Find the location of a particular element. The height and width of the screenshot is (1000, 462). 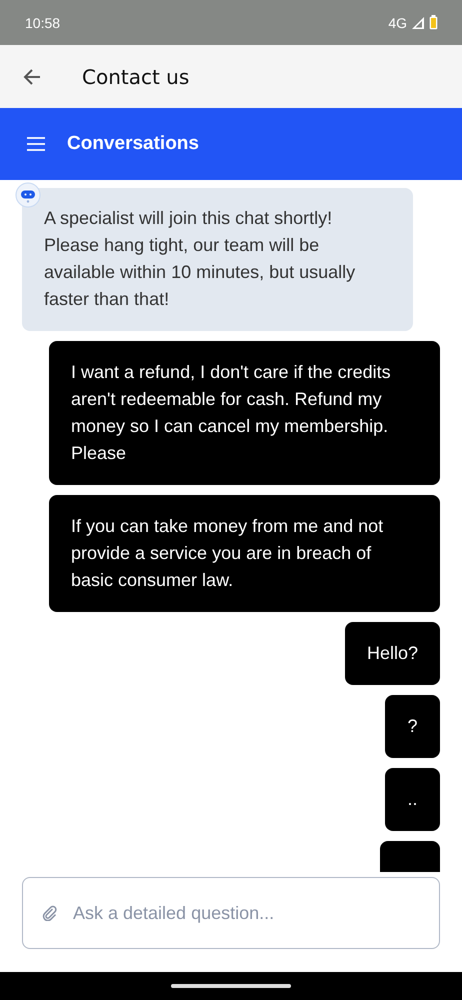

status-time: 10:58 is located at coordinates (42, 22).